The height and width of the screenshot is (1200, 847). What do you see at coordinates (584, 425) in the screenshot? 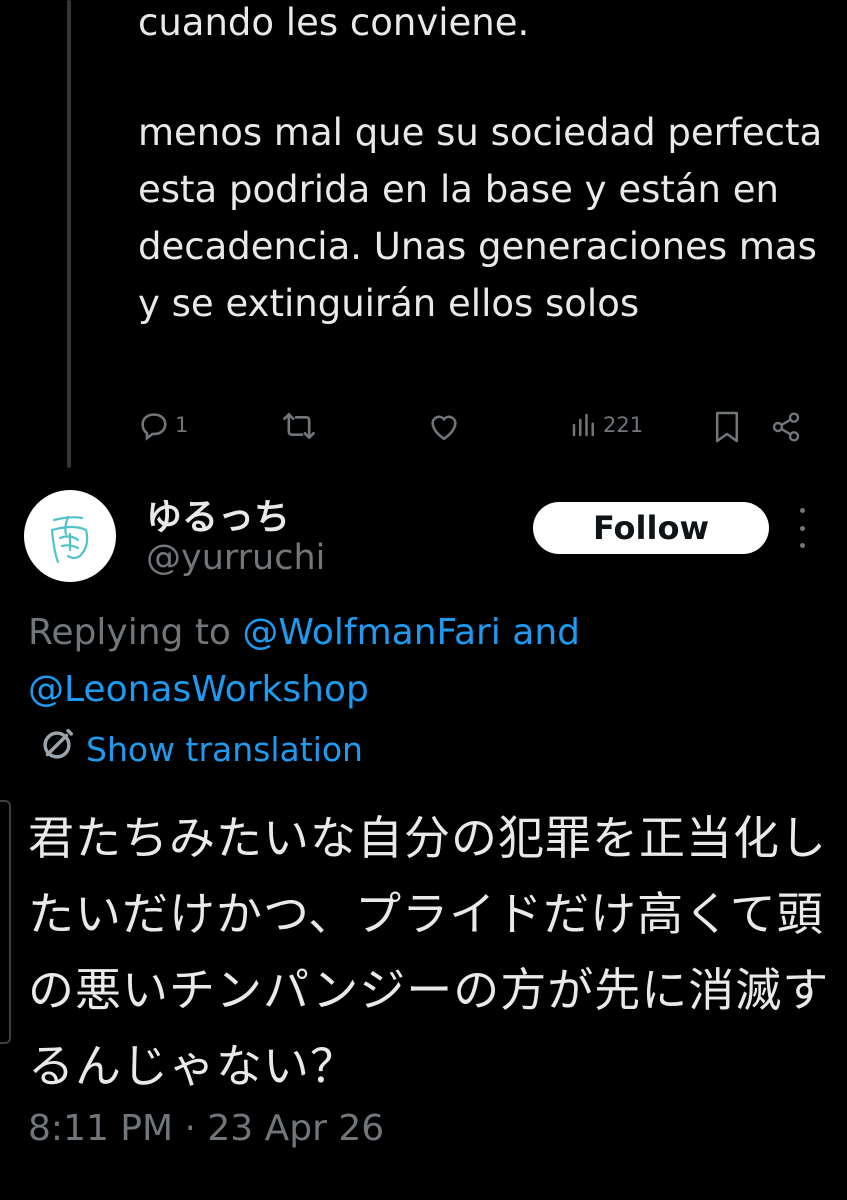
I see `views-chart-icon` at bounding box center [584, 425].